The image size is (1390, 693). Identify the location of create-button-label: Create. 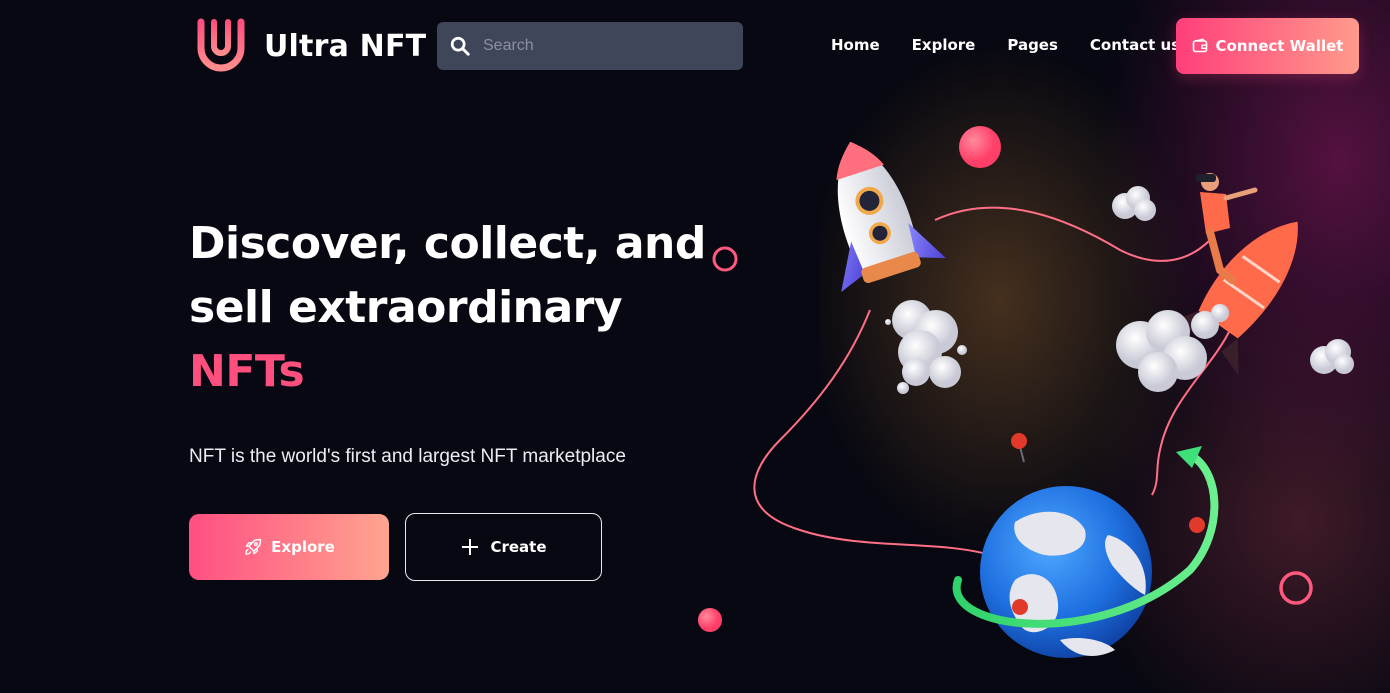
(518, 547).